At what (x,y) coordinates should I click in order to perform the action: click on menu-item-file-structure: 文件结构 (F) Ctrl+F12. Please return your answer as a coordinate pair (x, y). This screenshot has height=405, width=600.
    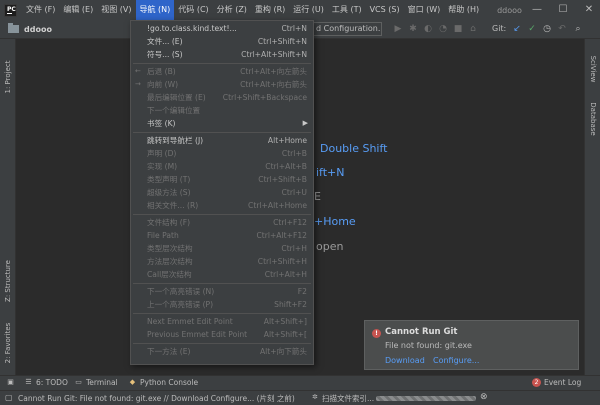
    Looking at the image, I should click on (222, 222).